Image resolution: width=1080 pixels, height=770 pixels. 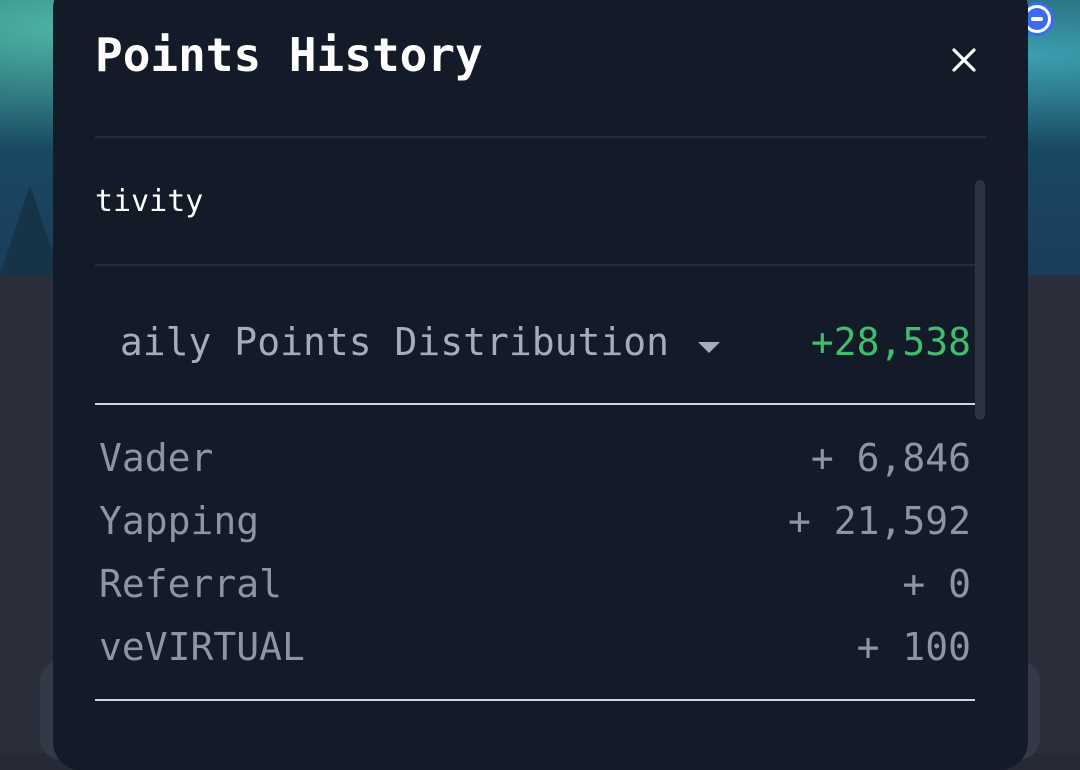 What do you see at coordinates (537, 524) in the screenshot?
I see `breakdown-row-yapping: Yapping + 21,592` at bounding box center [537, 524].